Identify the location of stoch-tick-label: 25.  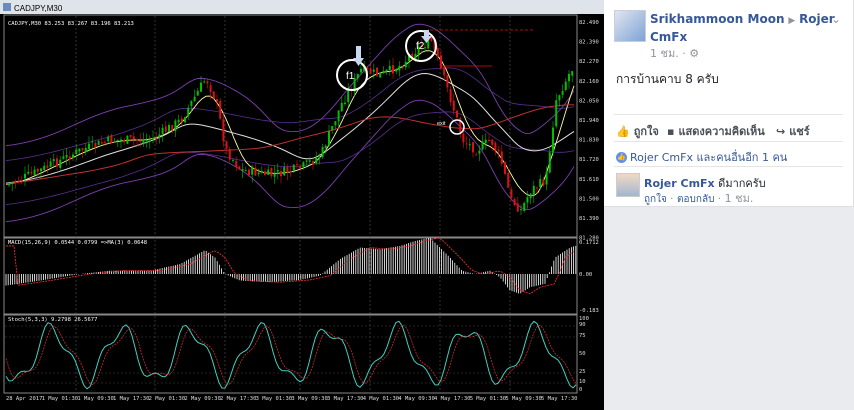
(582, 372).